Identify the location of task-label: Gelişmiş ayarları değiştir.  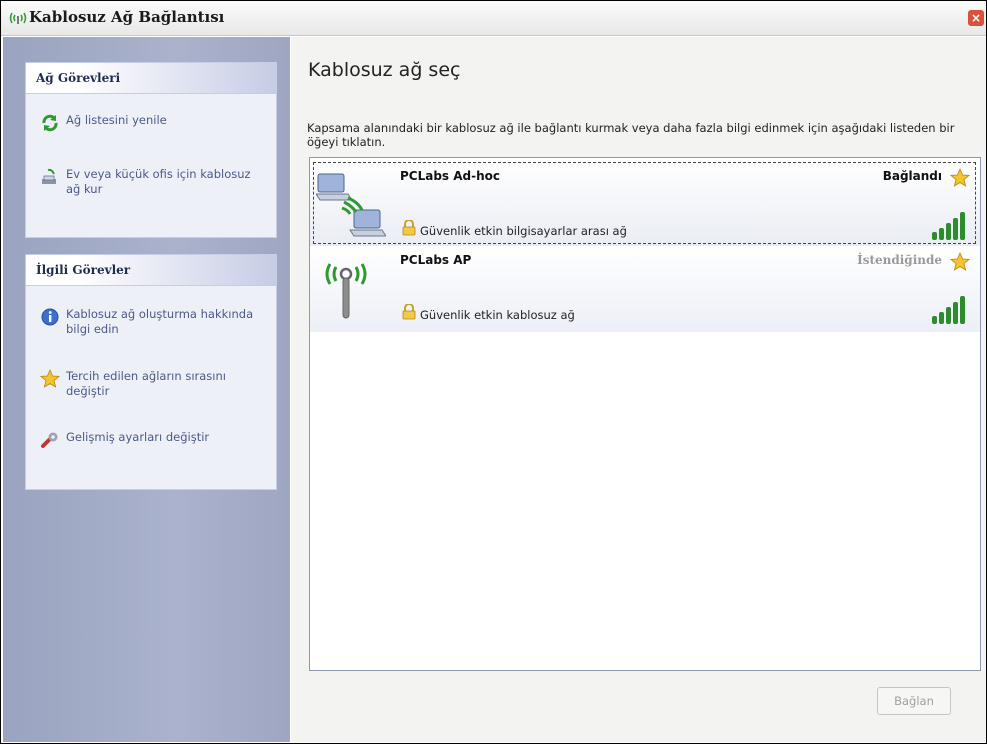
(138, 437).